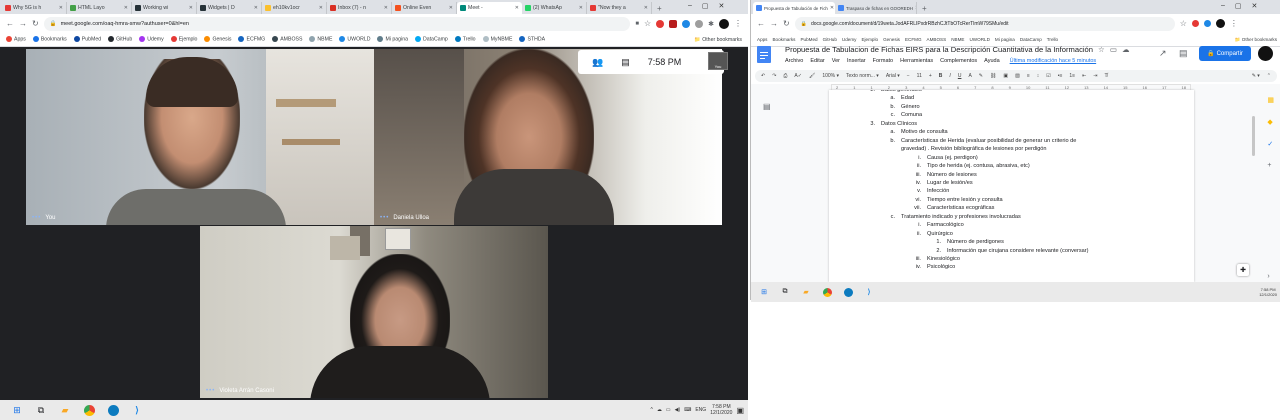 This screenshot has height=420, width=1280. What do you see at coordinates (1126, 49) in the screenshot?
I see `cloud-status-icon: ☁` at bounding box center [1126, 49].